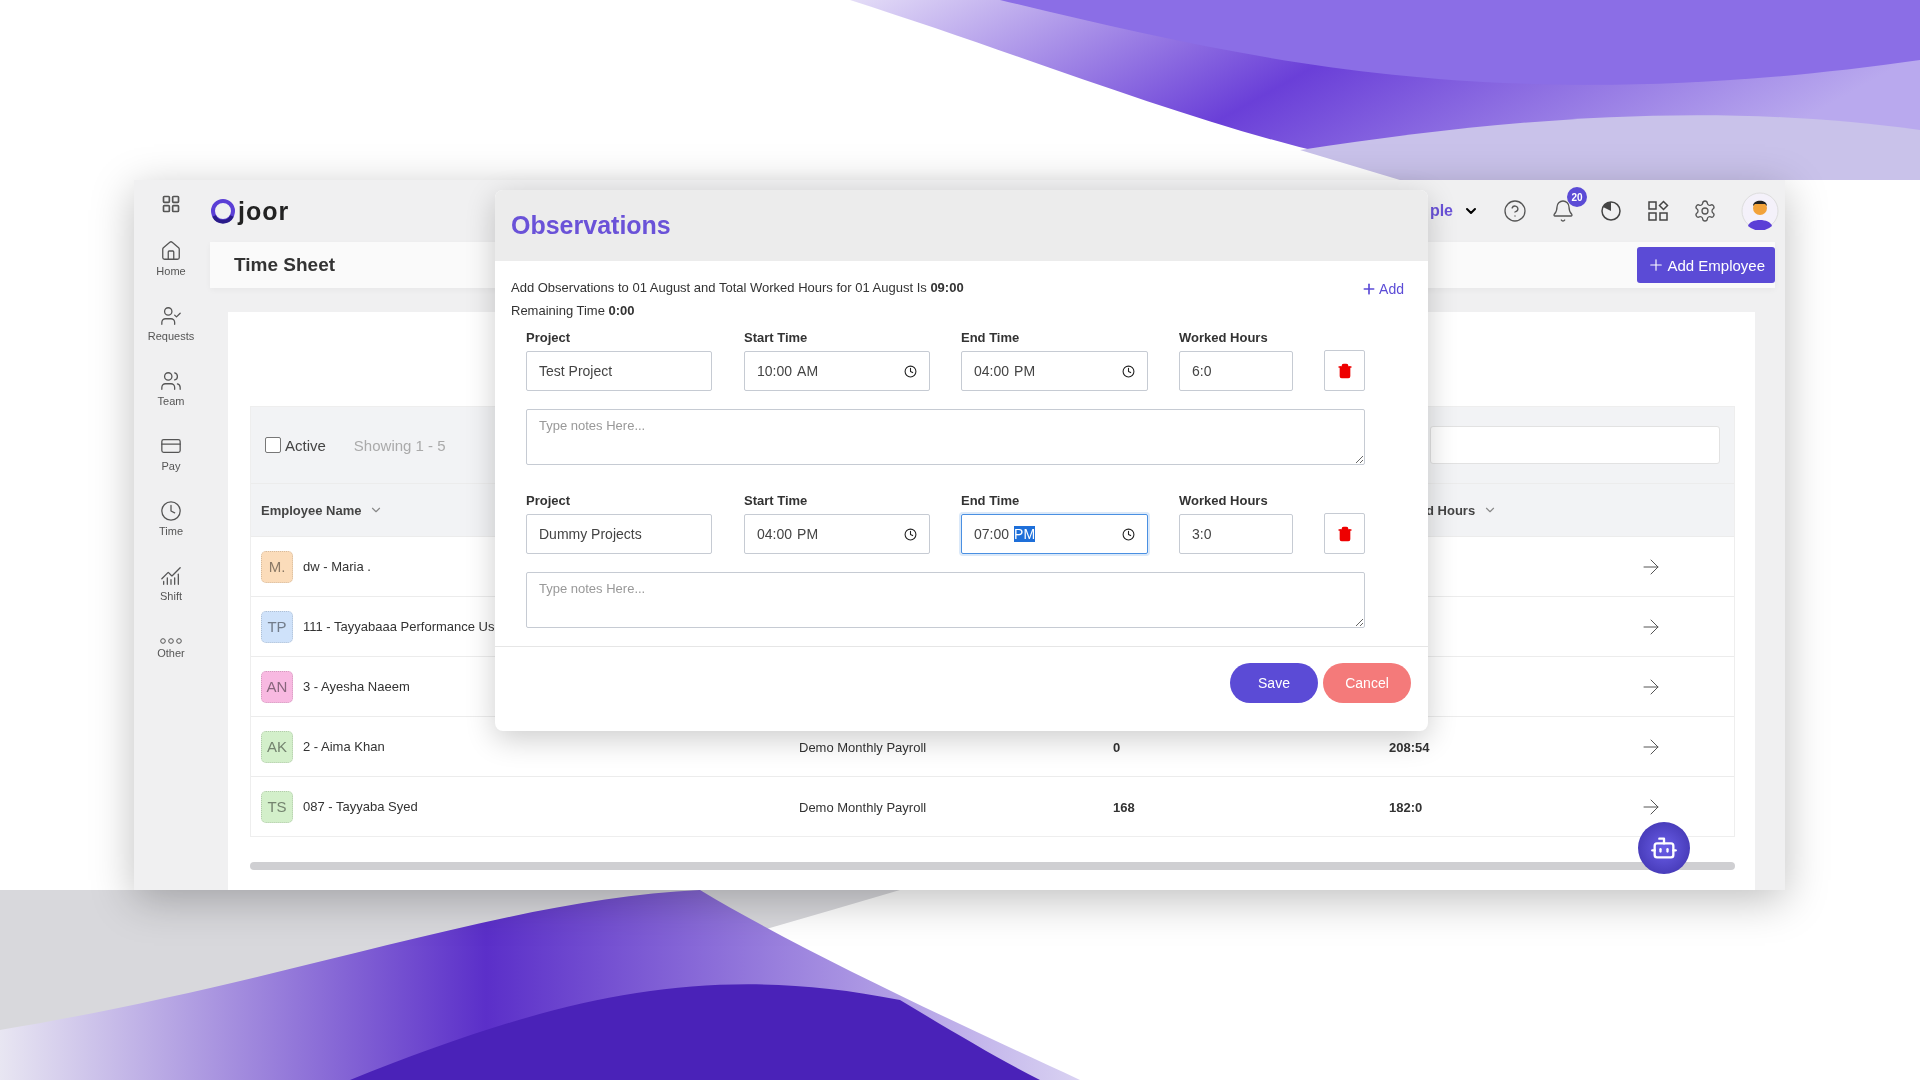  I want to click on sidebar-item: Time, so click(170, 518).